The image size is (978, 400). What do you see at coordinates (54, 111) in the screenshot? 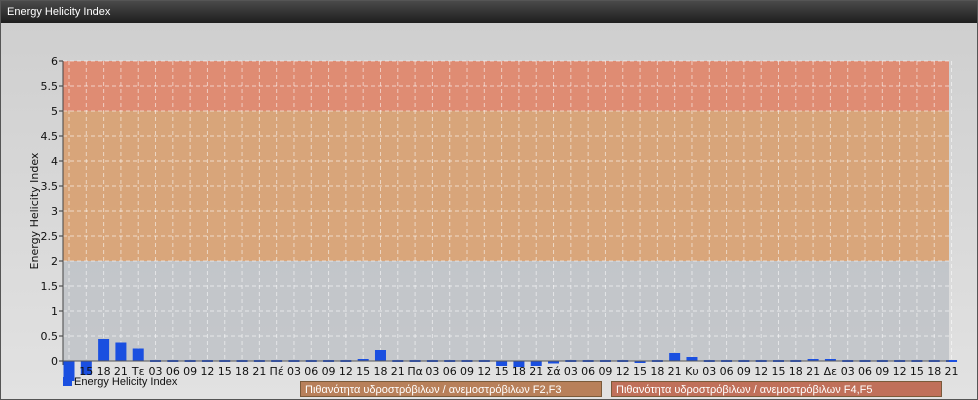
I see `y-tick-label: 5` at bounding box center [54, 111].